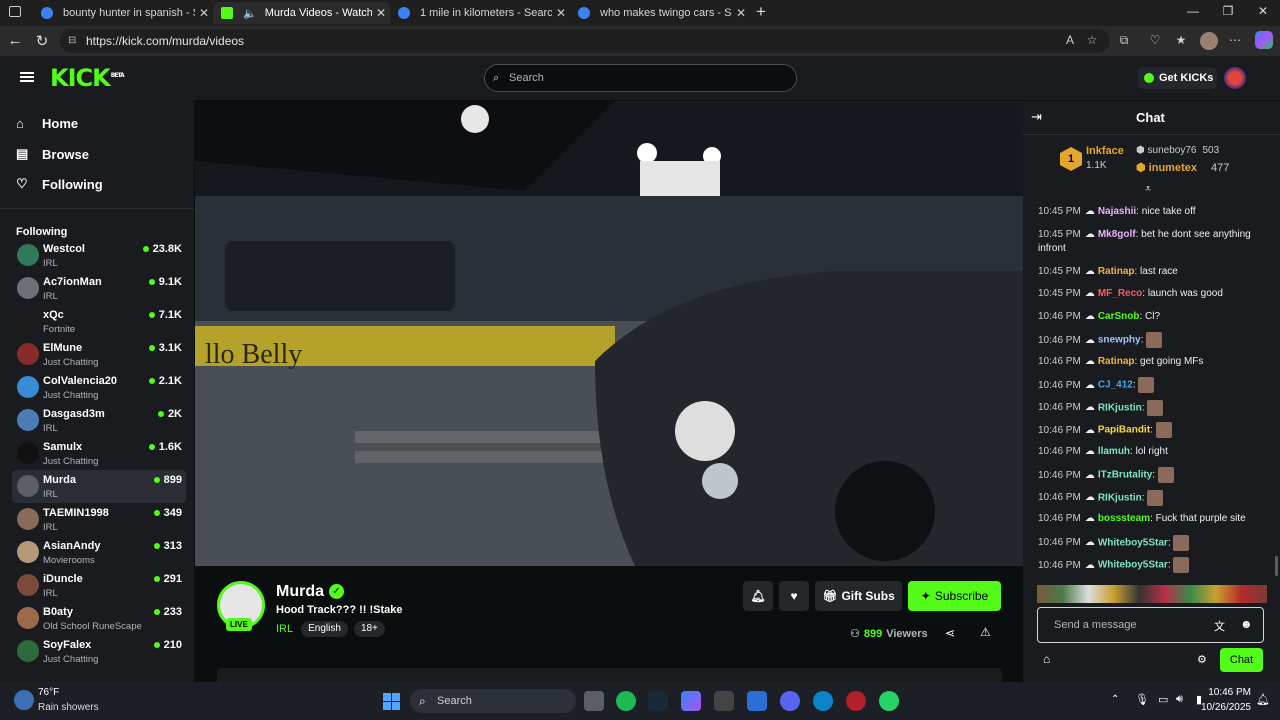 The height and width of the screenshot is (720, 1280). I want to click on chat-settings-icon: ⚙, so click(1202, 659).